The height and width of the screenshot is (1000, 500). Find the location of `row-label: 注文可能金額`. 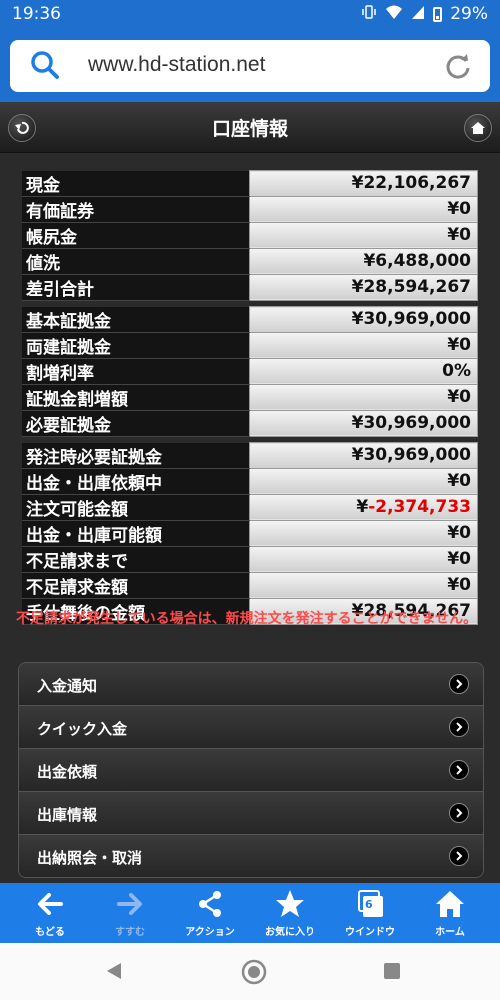

row-label: 注文可能金額 is located at coordinates (136, 507).